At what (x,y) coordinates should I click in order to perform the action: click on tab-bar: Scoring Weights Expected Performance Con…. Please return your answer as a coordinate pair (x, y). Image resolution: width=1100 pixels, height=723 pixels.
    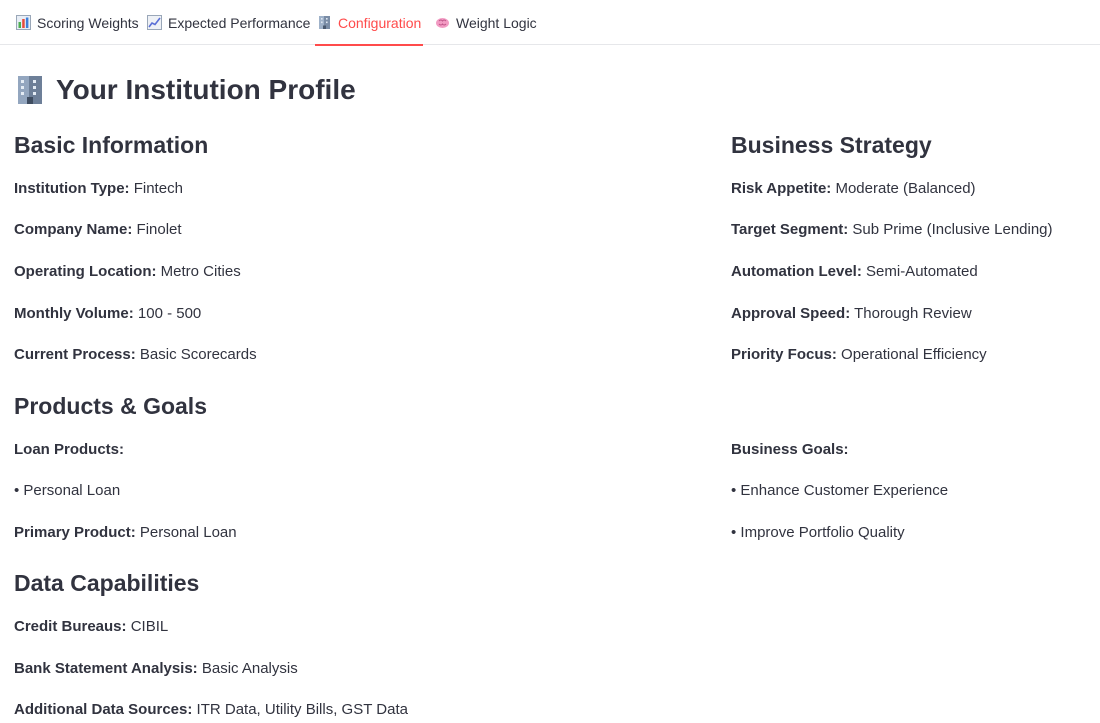
    Looking at the image, I should click on (550, 23).